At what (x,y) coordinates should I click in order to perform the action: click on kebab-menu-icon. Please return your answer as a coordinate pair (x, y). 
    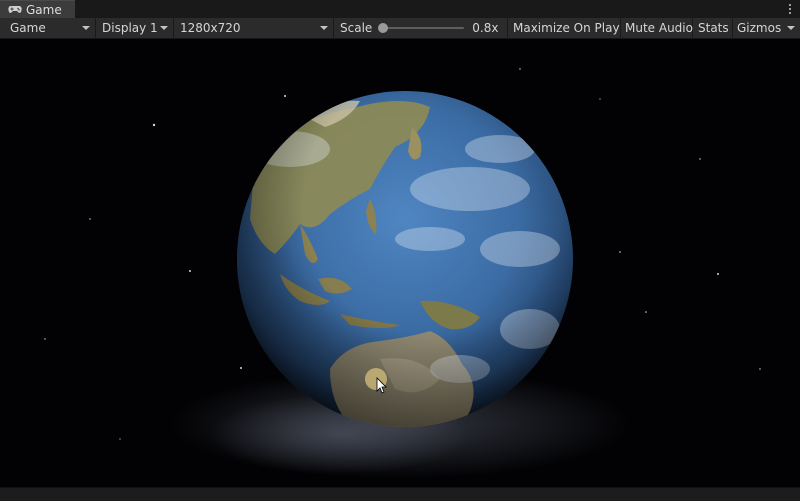
    Looking at the image, I should click on (790, 9).